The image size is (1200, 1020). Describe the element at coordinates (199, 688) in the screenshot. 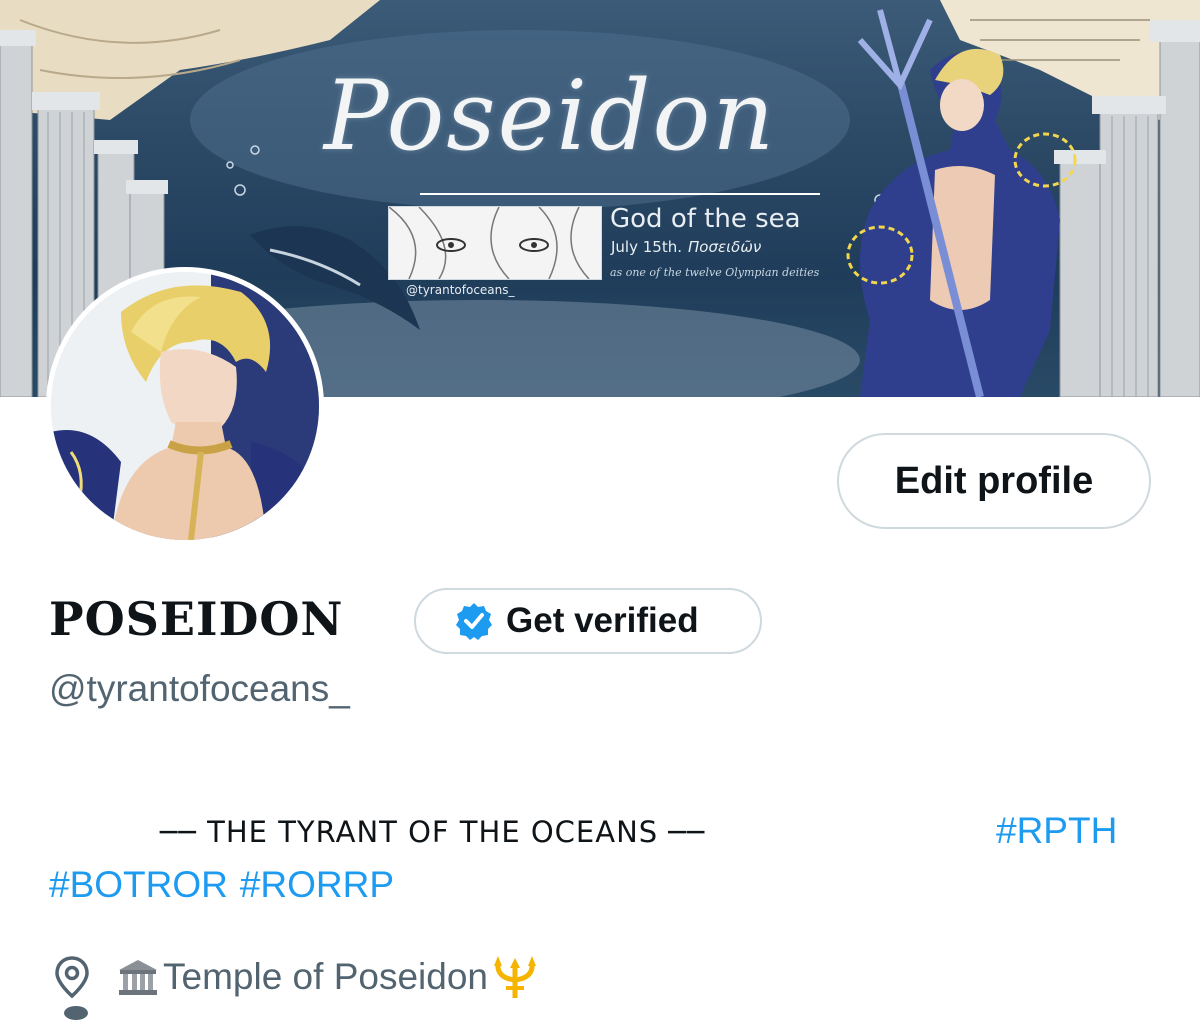

I see `profile-handle: @tyrantofoceans_` at that location.